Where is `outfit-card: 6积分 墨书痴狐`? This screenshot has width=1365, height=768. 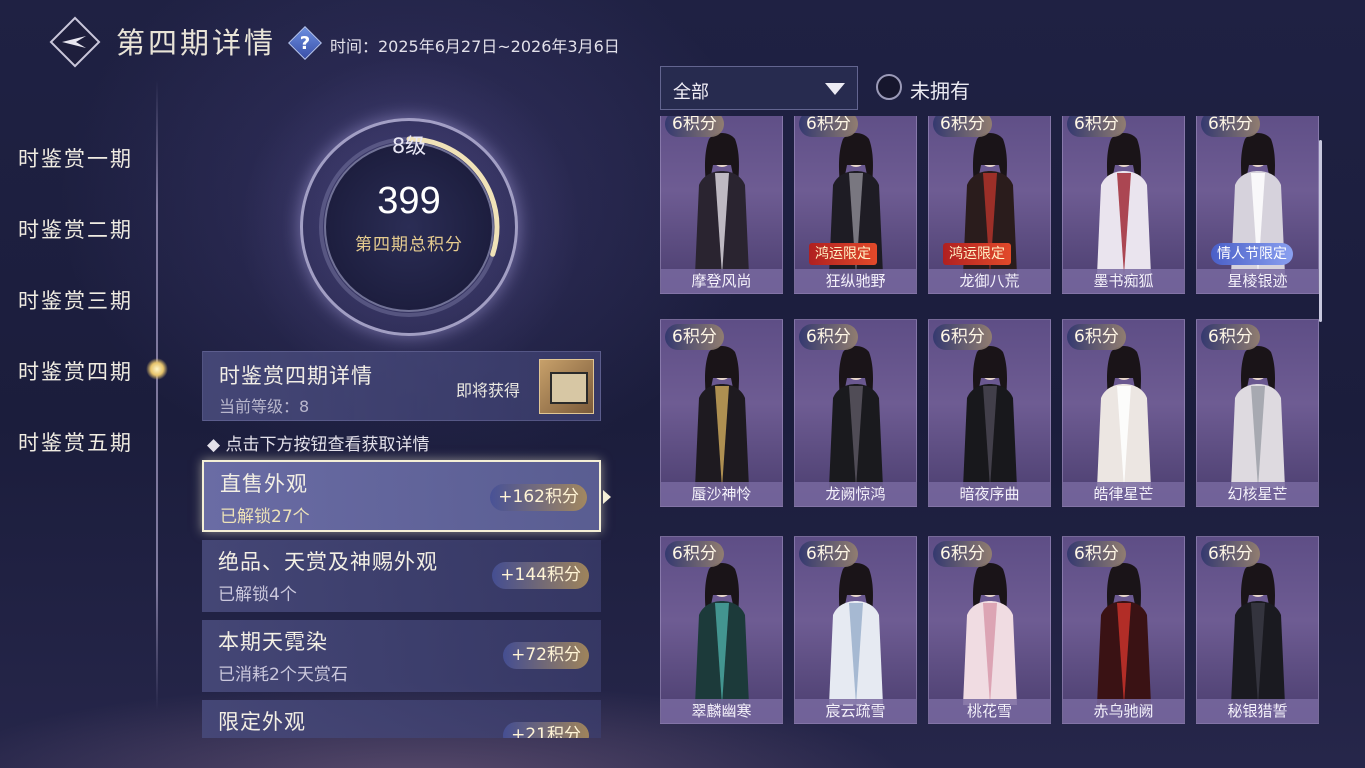
outfit-card: 6积分 墨书痴狐 is located at coordinates (1123, 205).